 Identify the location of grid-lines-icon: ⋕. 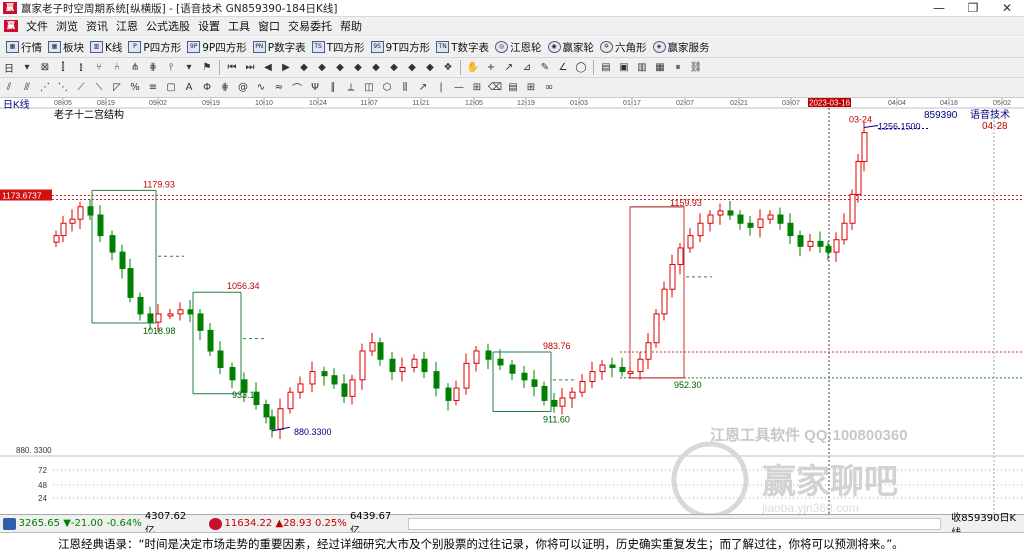
(225, 88).